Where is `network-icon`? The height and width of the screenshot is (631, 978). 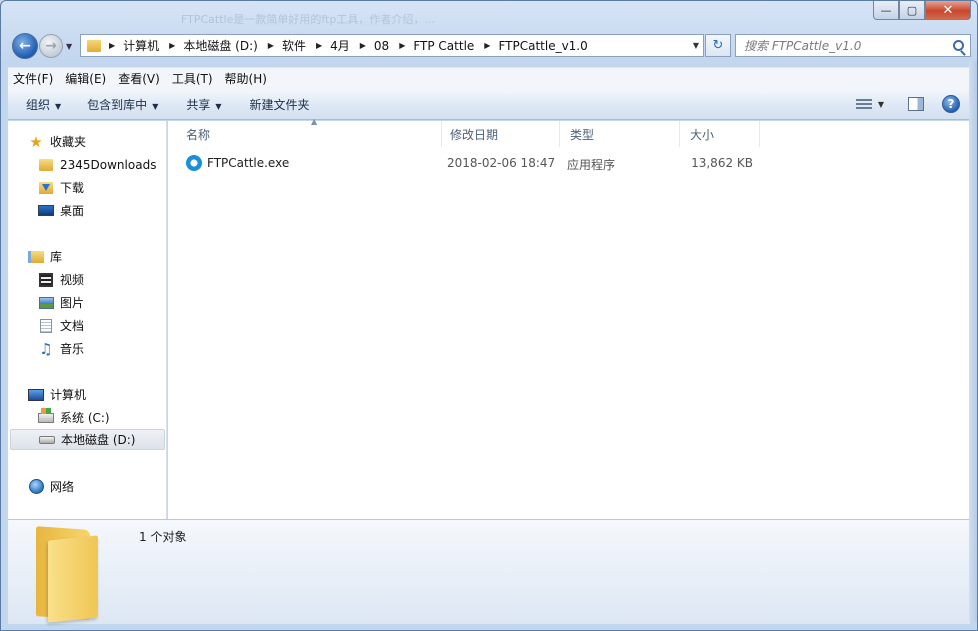
network-icon is located at coordinates (36, 486).